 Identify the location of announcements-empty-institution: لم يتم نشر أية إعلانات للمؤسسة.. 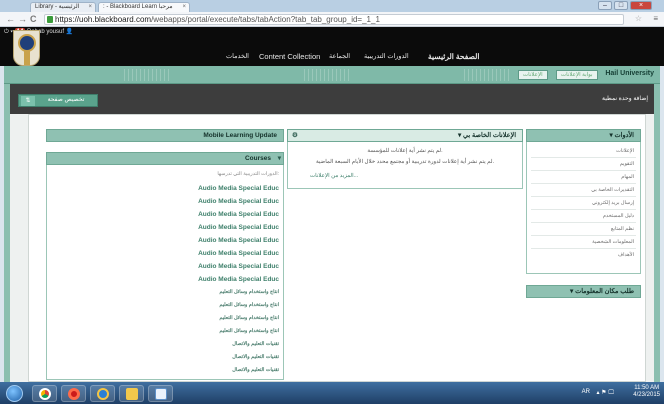
(405, 151).